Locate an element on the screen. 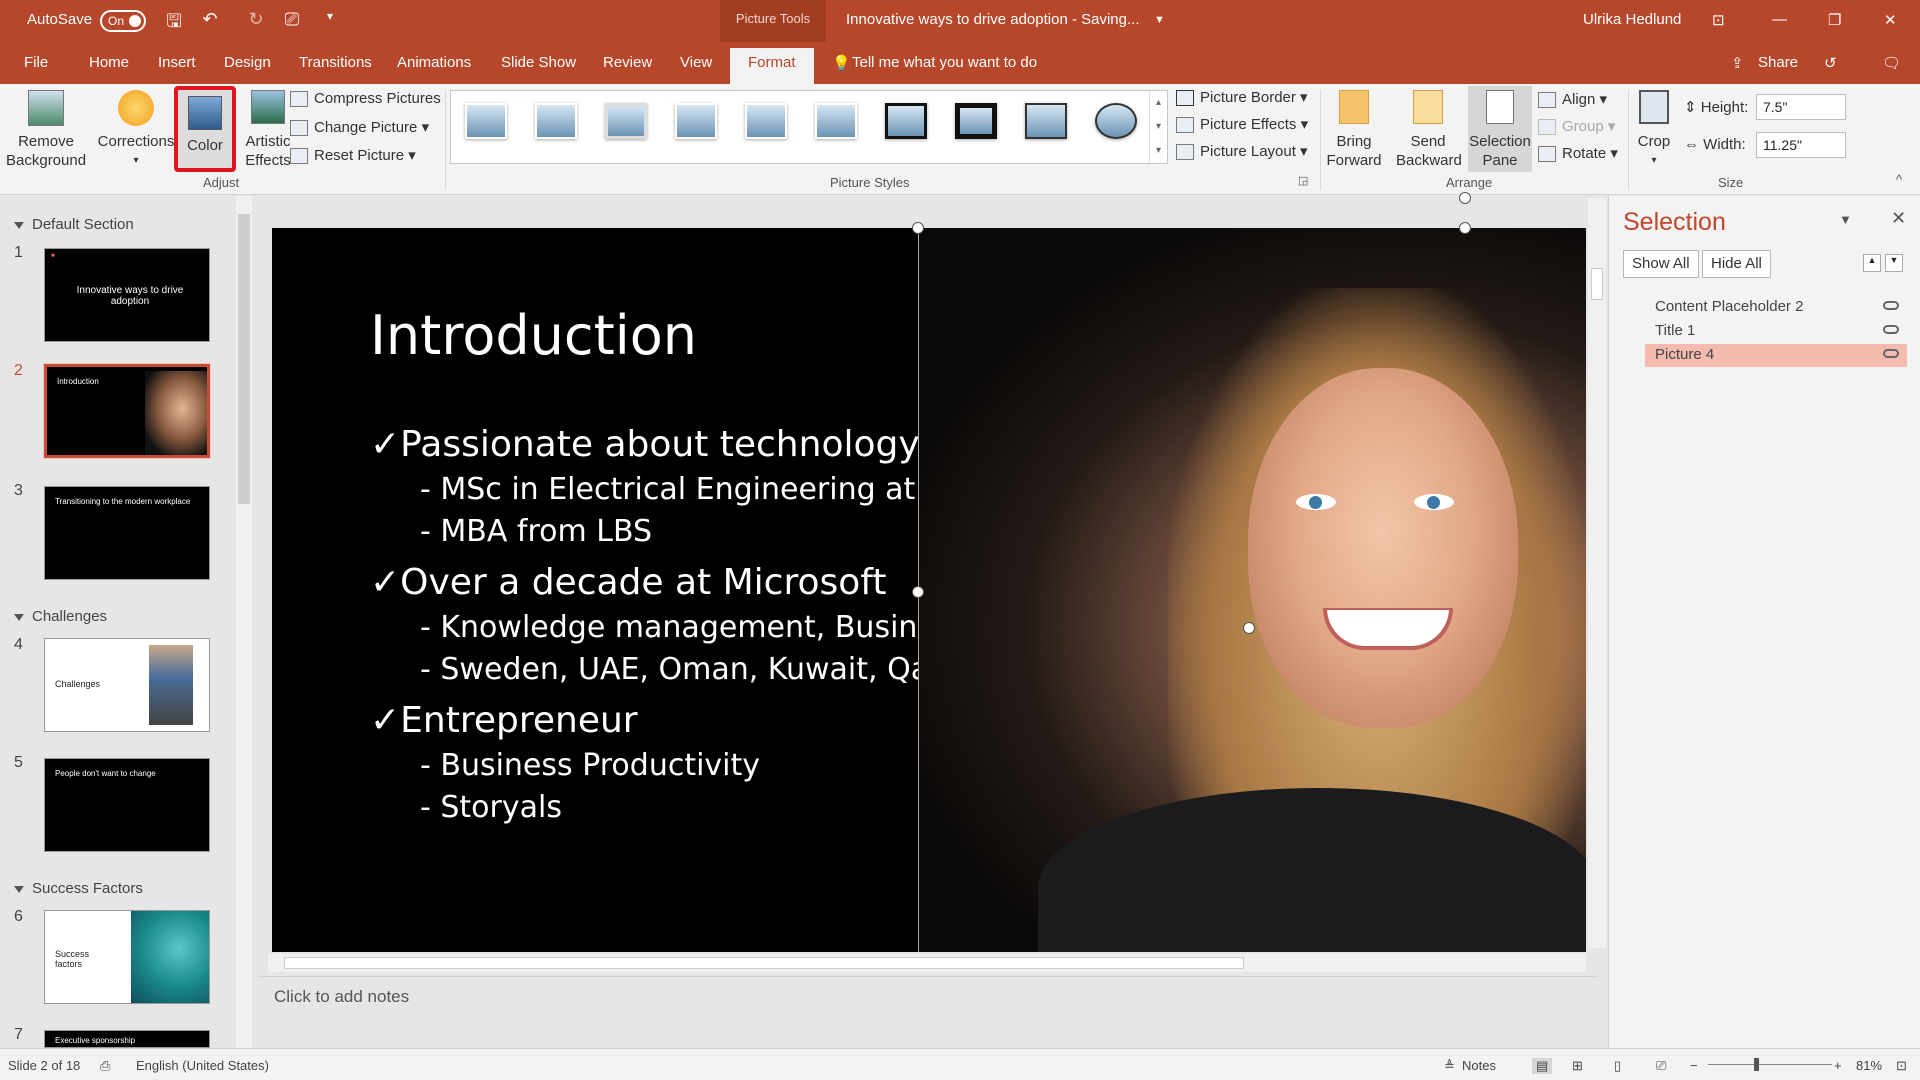 The width and height of the screenshot is (1920, 1080). slideshow-view-icon: ⎚ is located at coordinates (1661, 1066).